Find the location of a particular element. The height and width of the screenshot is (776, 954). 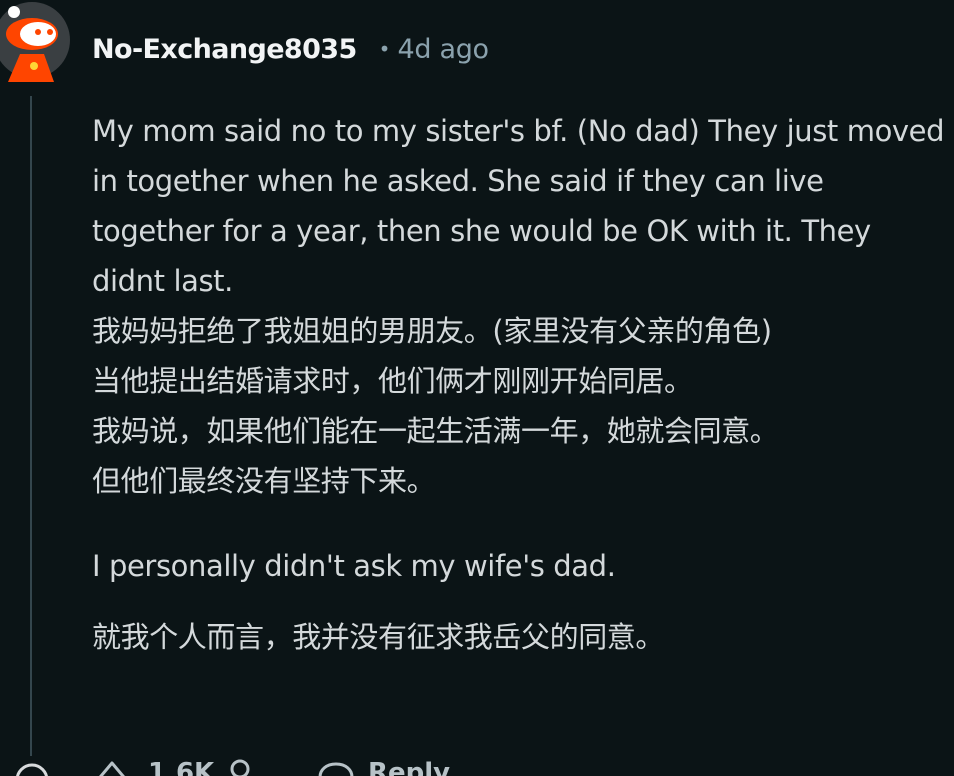

reply-bubble-icon is located at coordinates (336, 768).